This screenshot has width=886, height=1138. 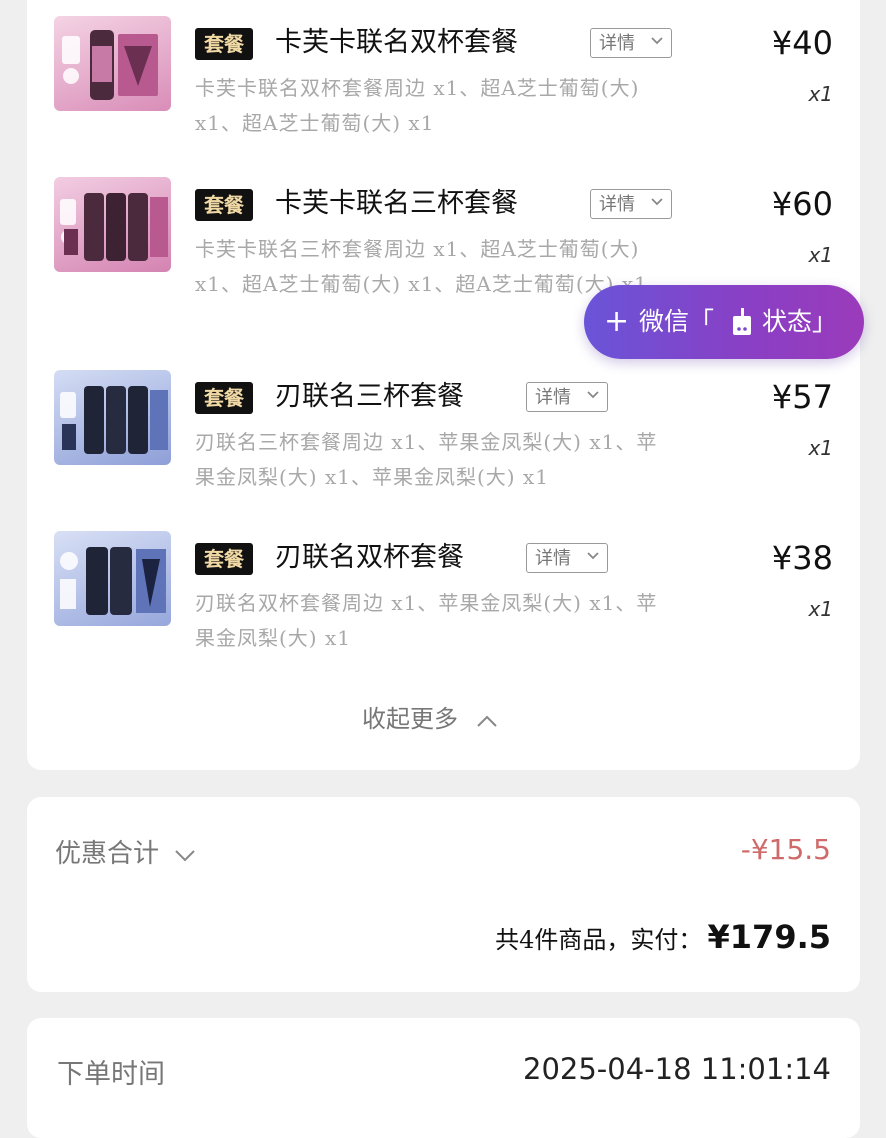 I want to click on collapse-label: 收起更多, so click(x=410, y=719).